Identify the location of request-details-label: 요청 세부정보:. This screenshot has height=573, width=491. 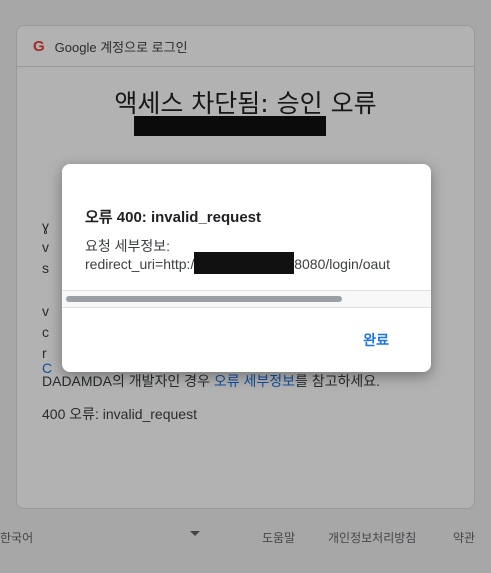
(128, 246).